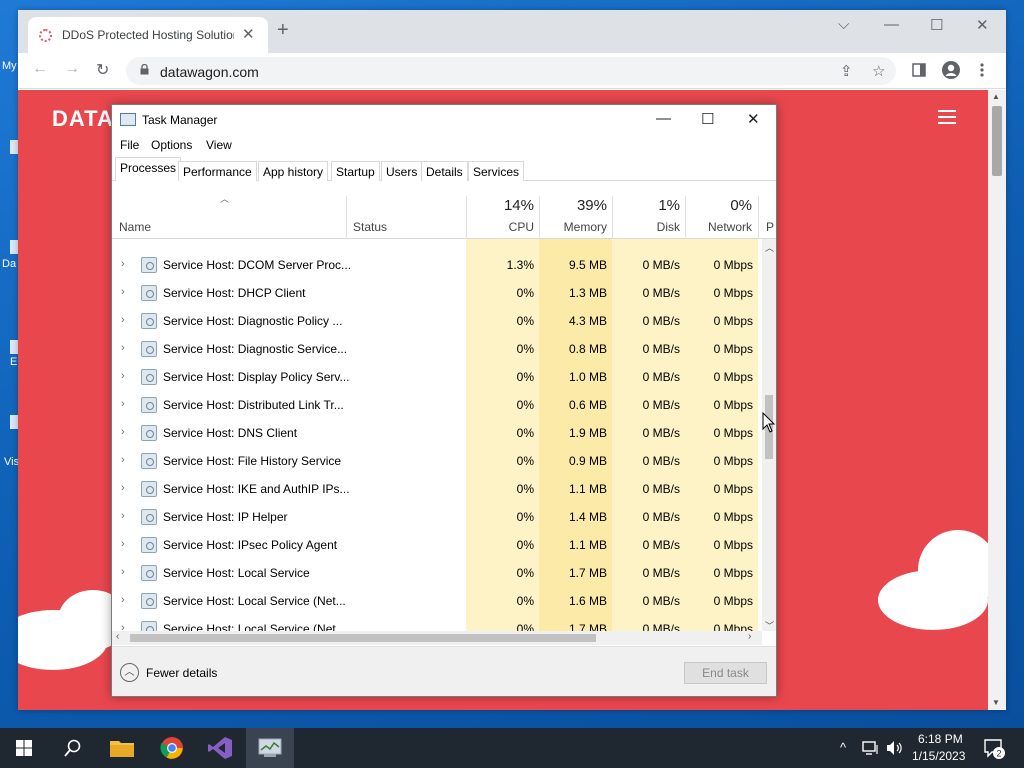 The width and height of the screenshot is (1024, 768). Describe the element at coordinates (40, 69) in the screenshot. I see `back-button: ←` at that location.